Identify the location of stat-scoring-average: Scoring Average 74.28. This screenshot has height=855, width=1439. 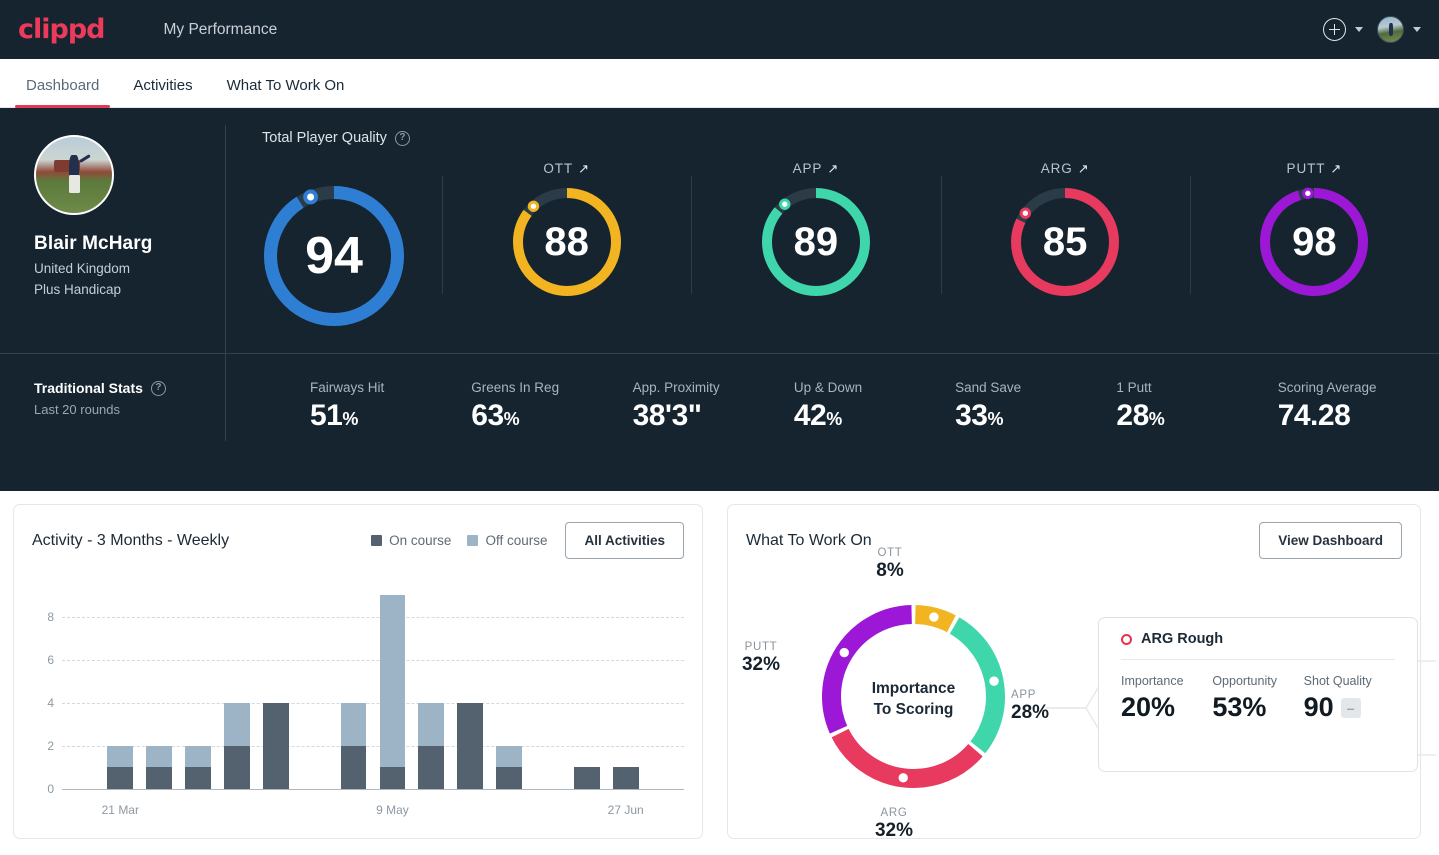
(1358, 406).